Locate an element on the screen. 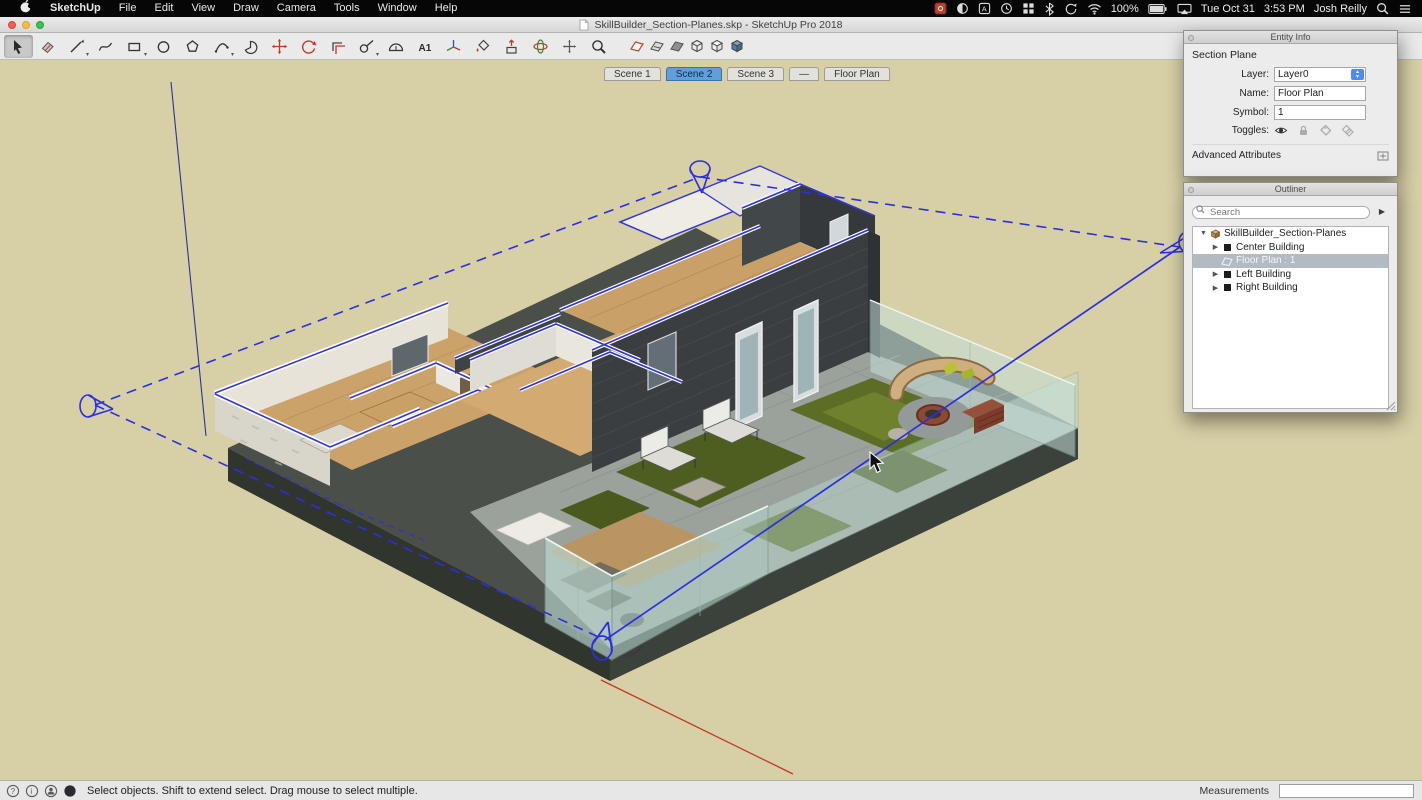  resize-grip is located at coordinates (1391, 406).